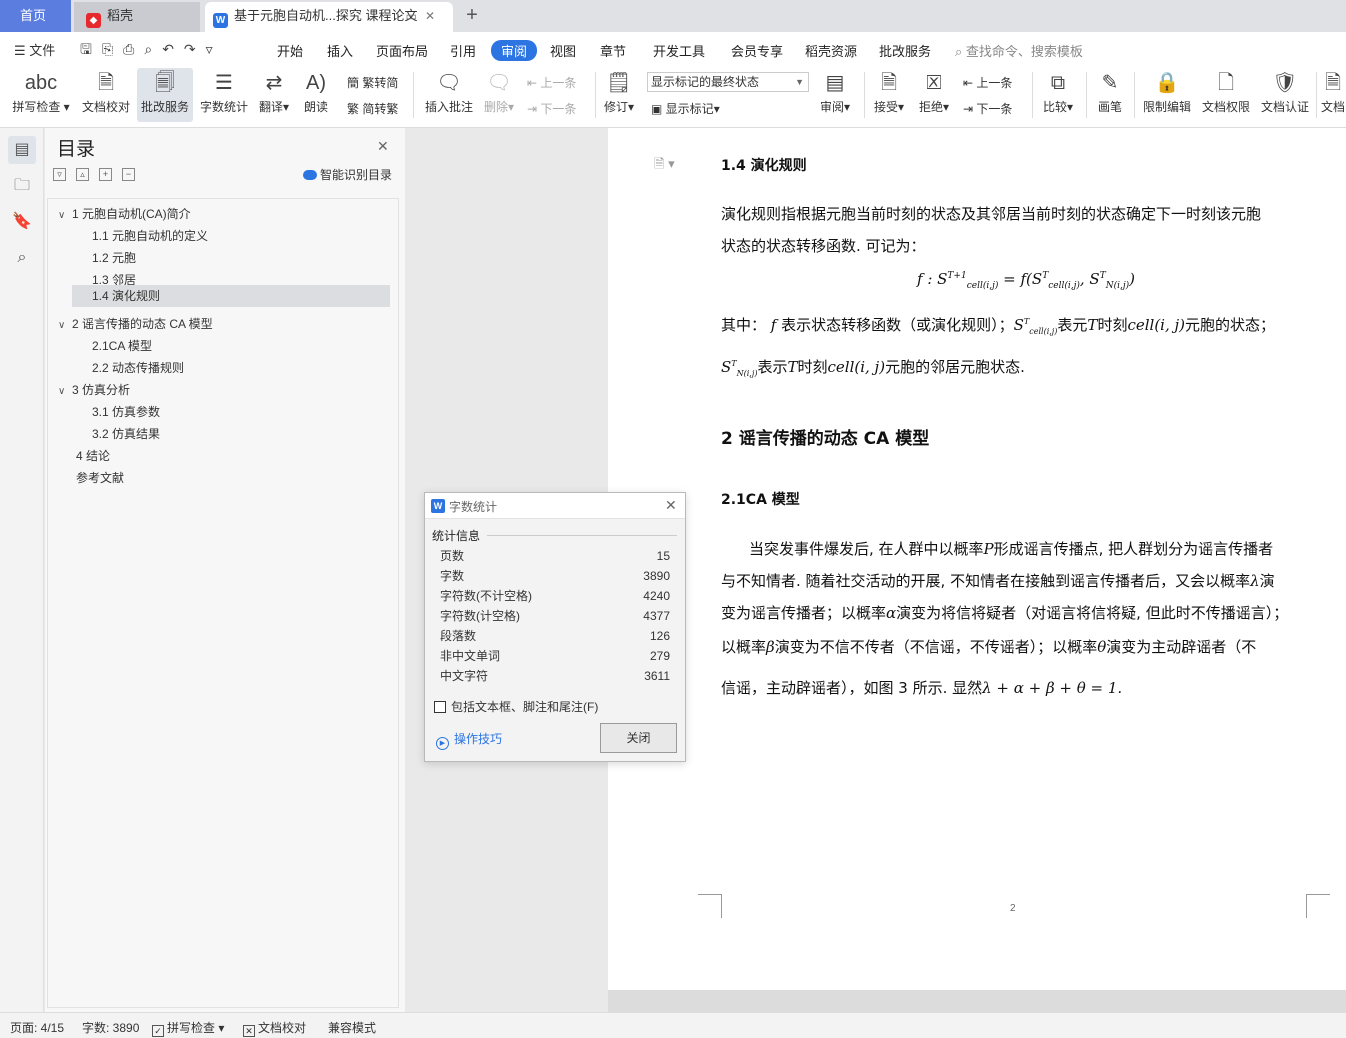 This screenshot has height=1038, width=1346. Describe the element at coordinates (1110, 95) in the screenshot. I see `pen-button: ✎ 画笔` at that location.